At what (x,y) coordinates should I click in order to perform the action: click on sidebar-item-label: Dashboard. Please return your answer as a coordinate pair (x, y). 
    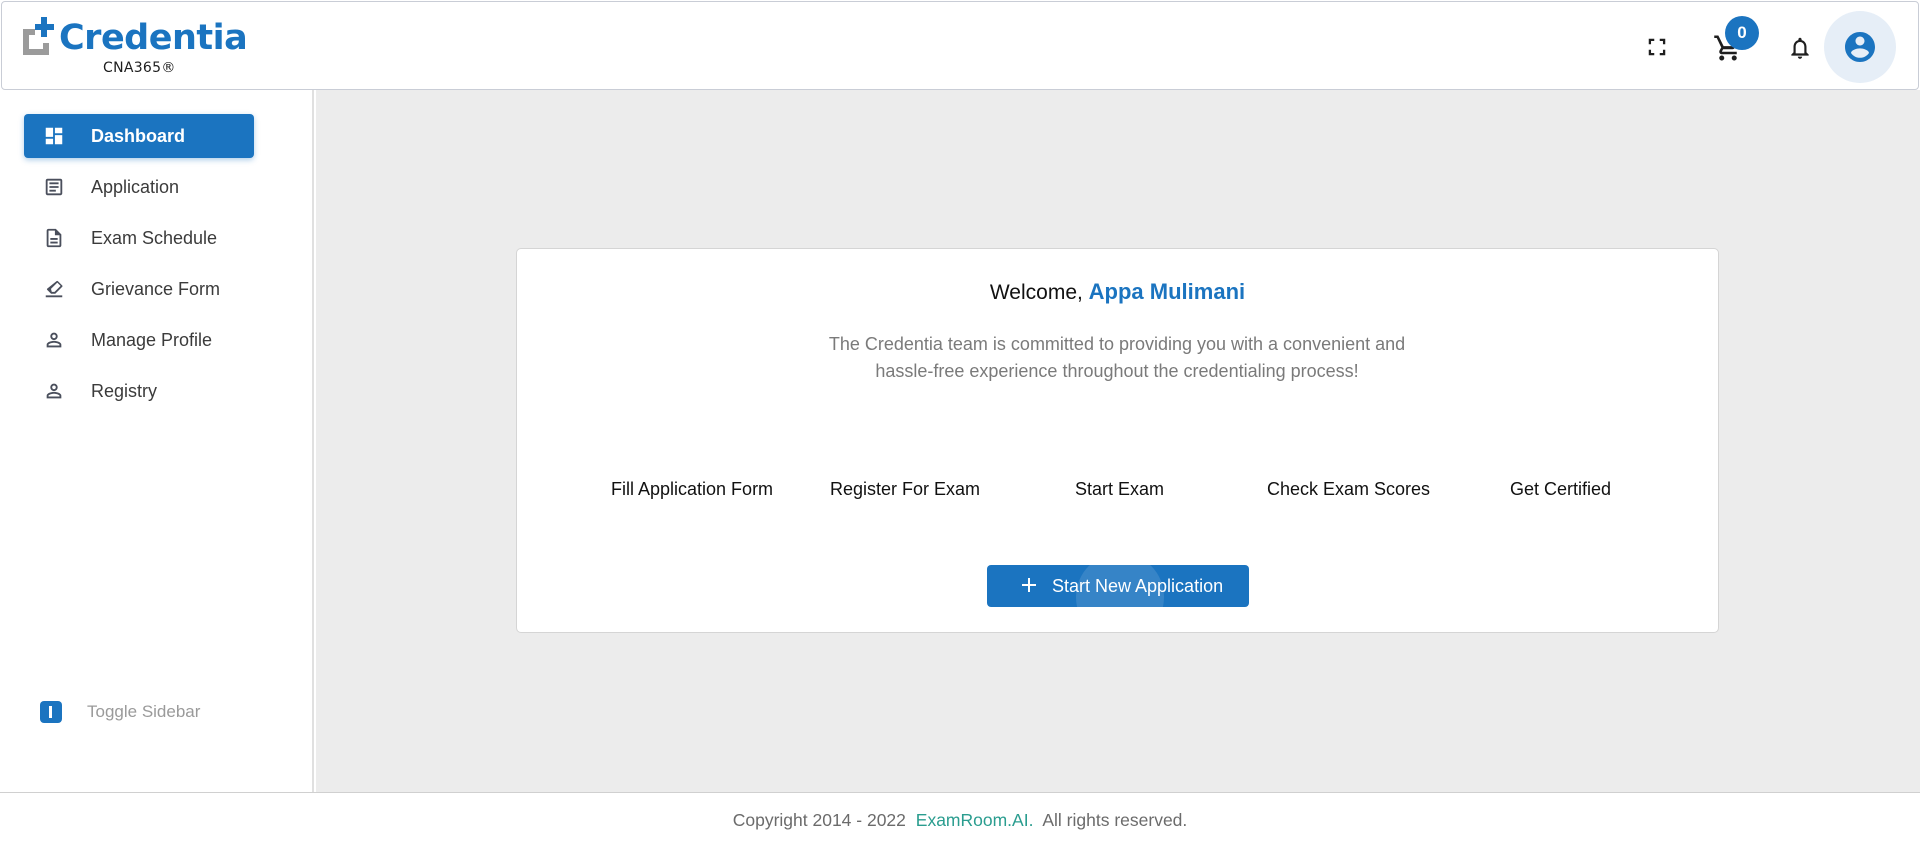
    Looking at the image, I should click on (138, 135).